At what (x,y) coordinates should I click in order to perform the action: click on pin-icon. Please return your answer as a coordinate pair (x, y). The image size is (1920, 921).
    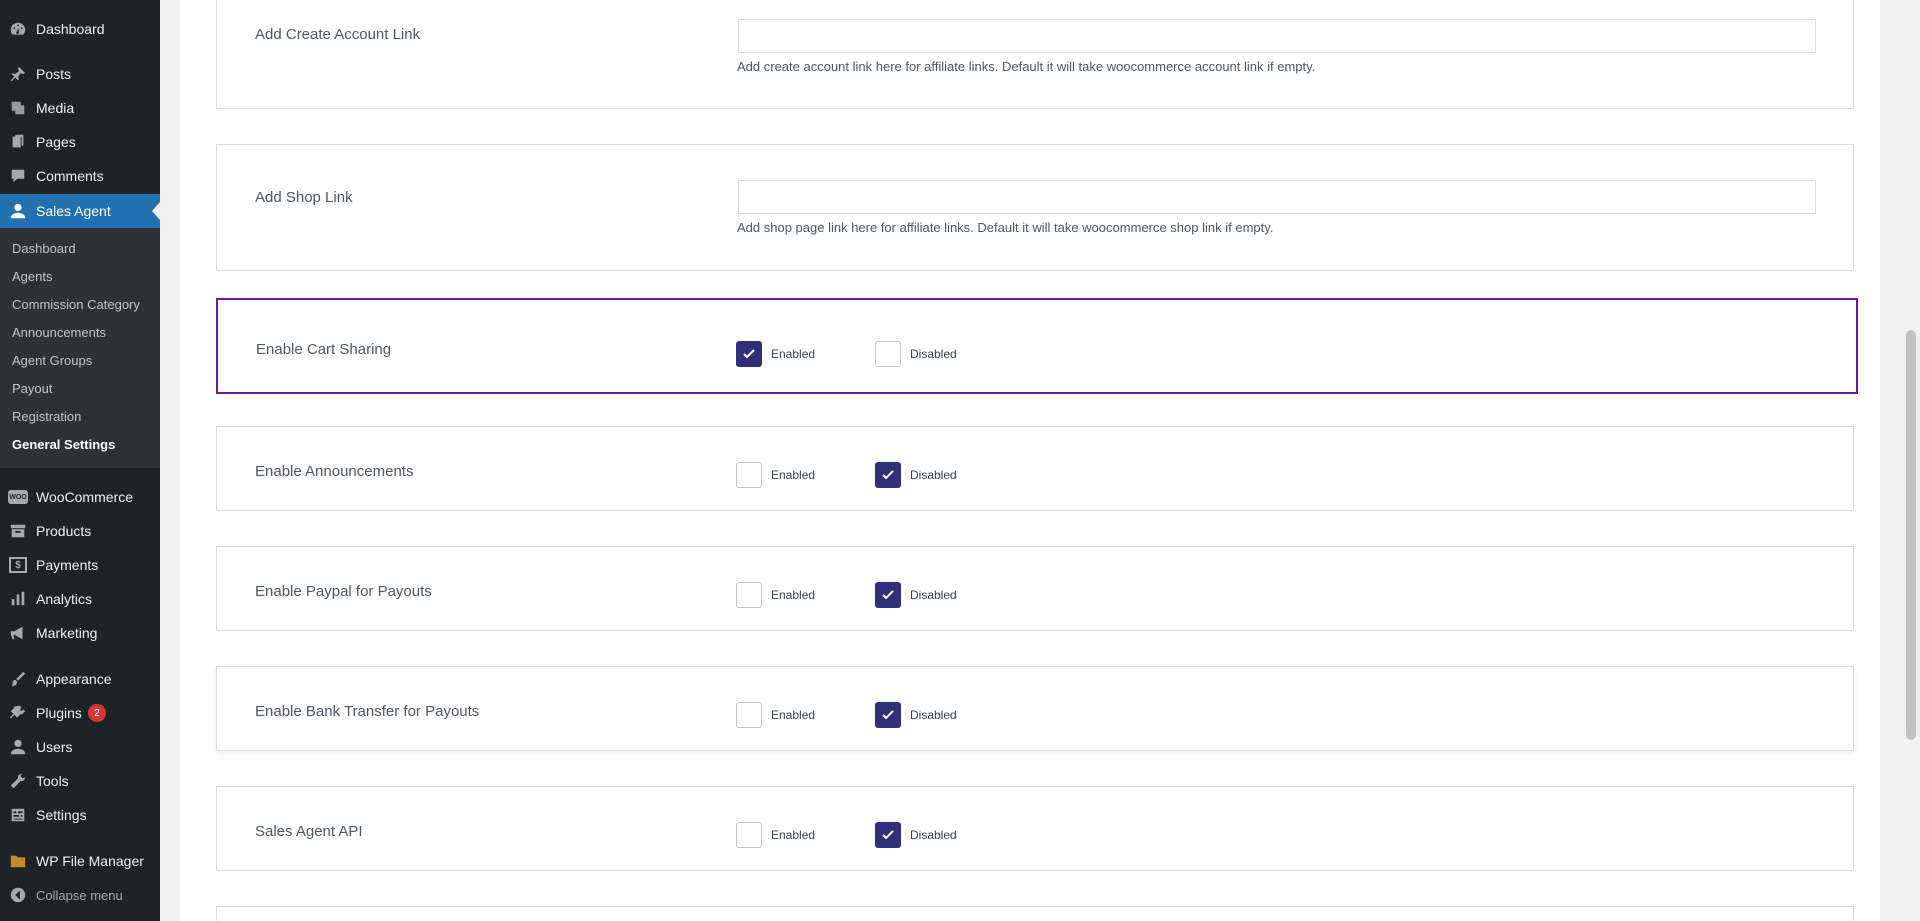
    Looking at the image, I should click on (18, 74).